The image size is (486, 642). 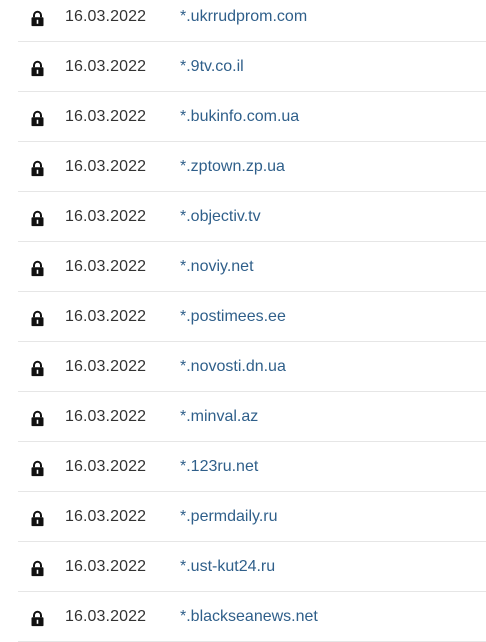 What do you see at coordinates (227, 567) in the screenshot?
I see `domain-link: *.ust-kut24.ru` at bounding box center [227, 567].